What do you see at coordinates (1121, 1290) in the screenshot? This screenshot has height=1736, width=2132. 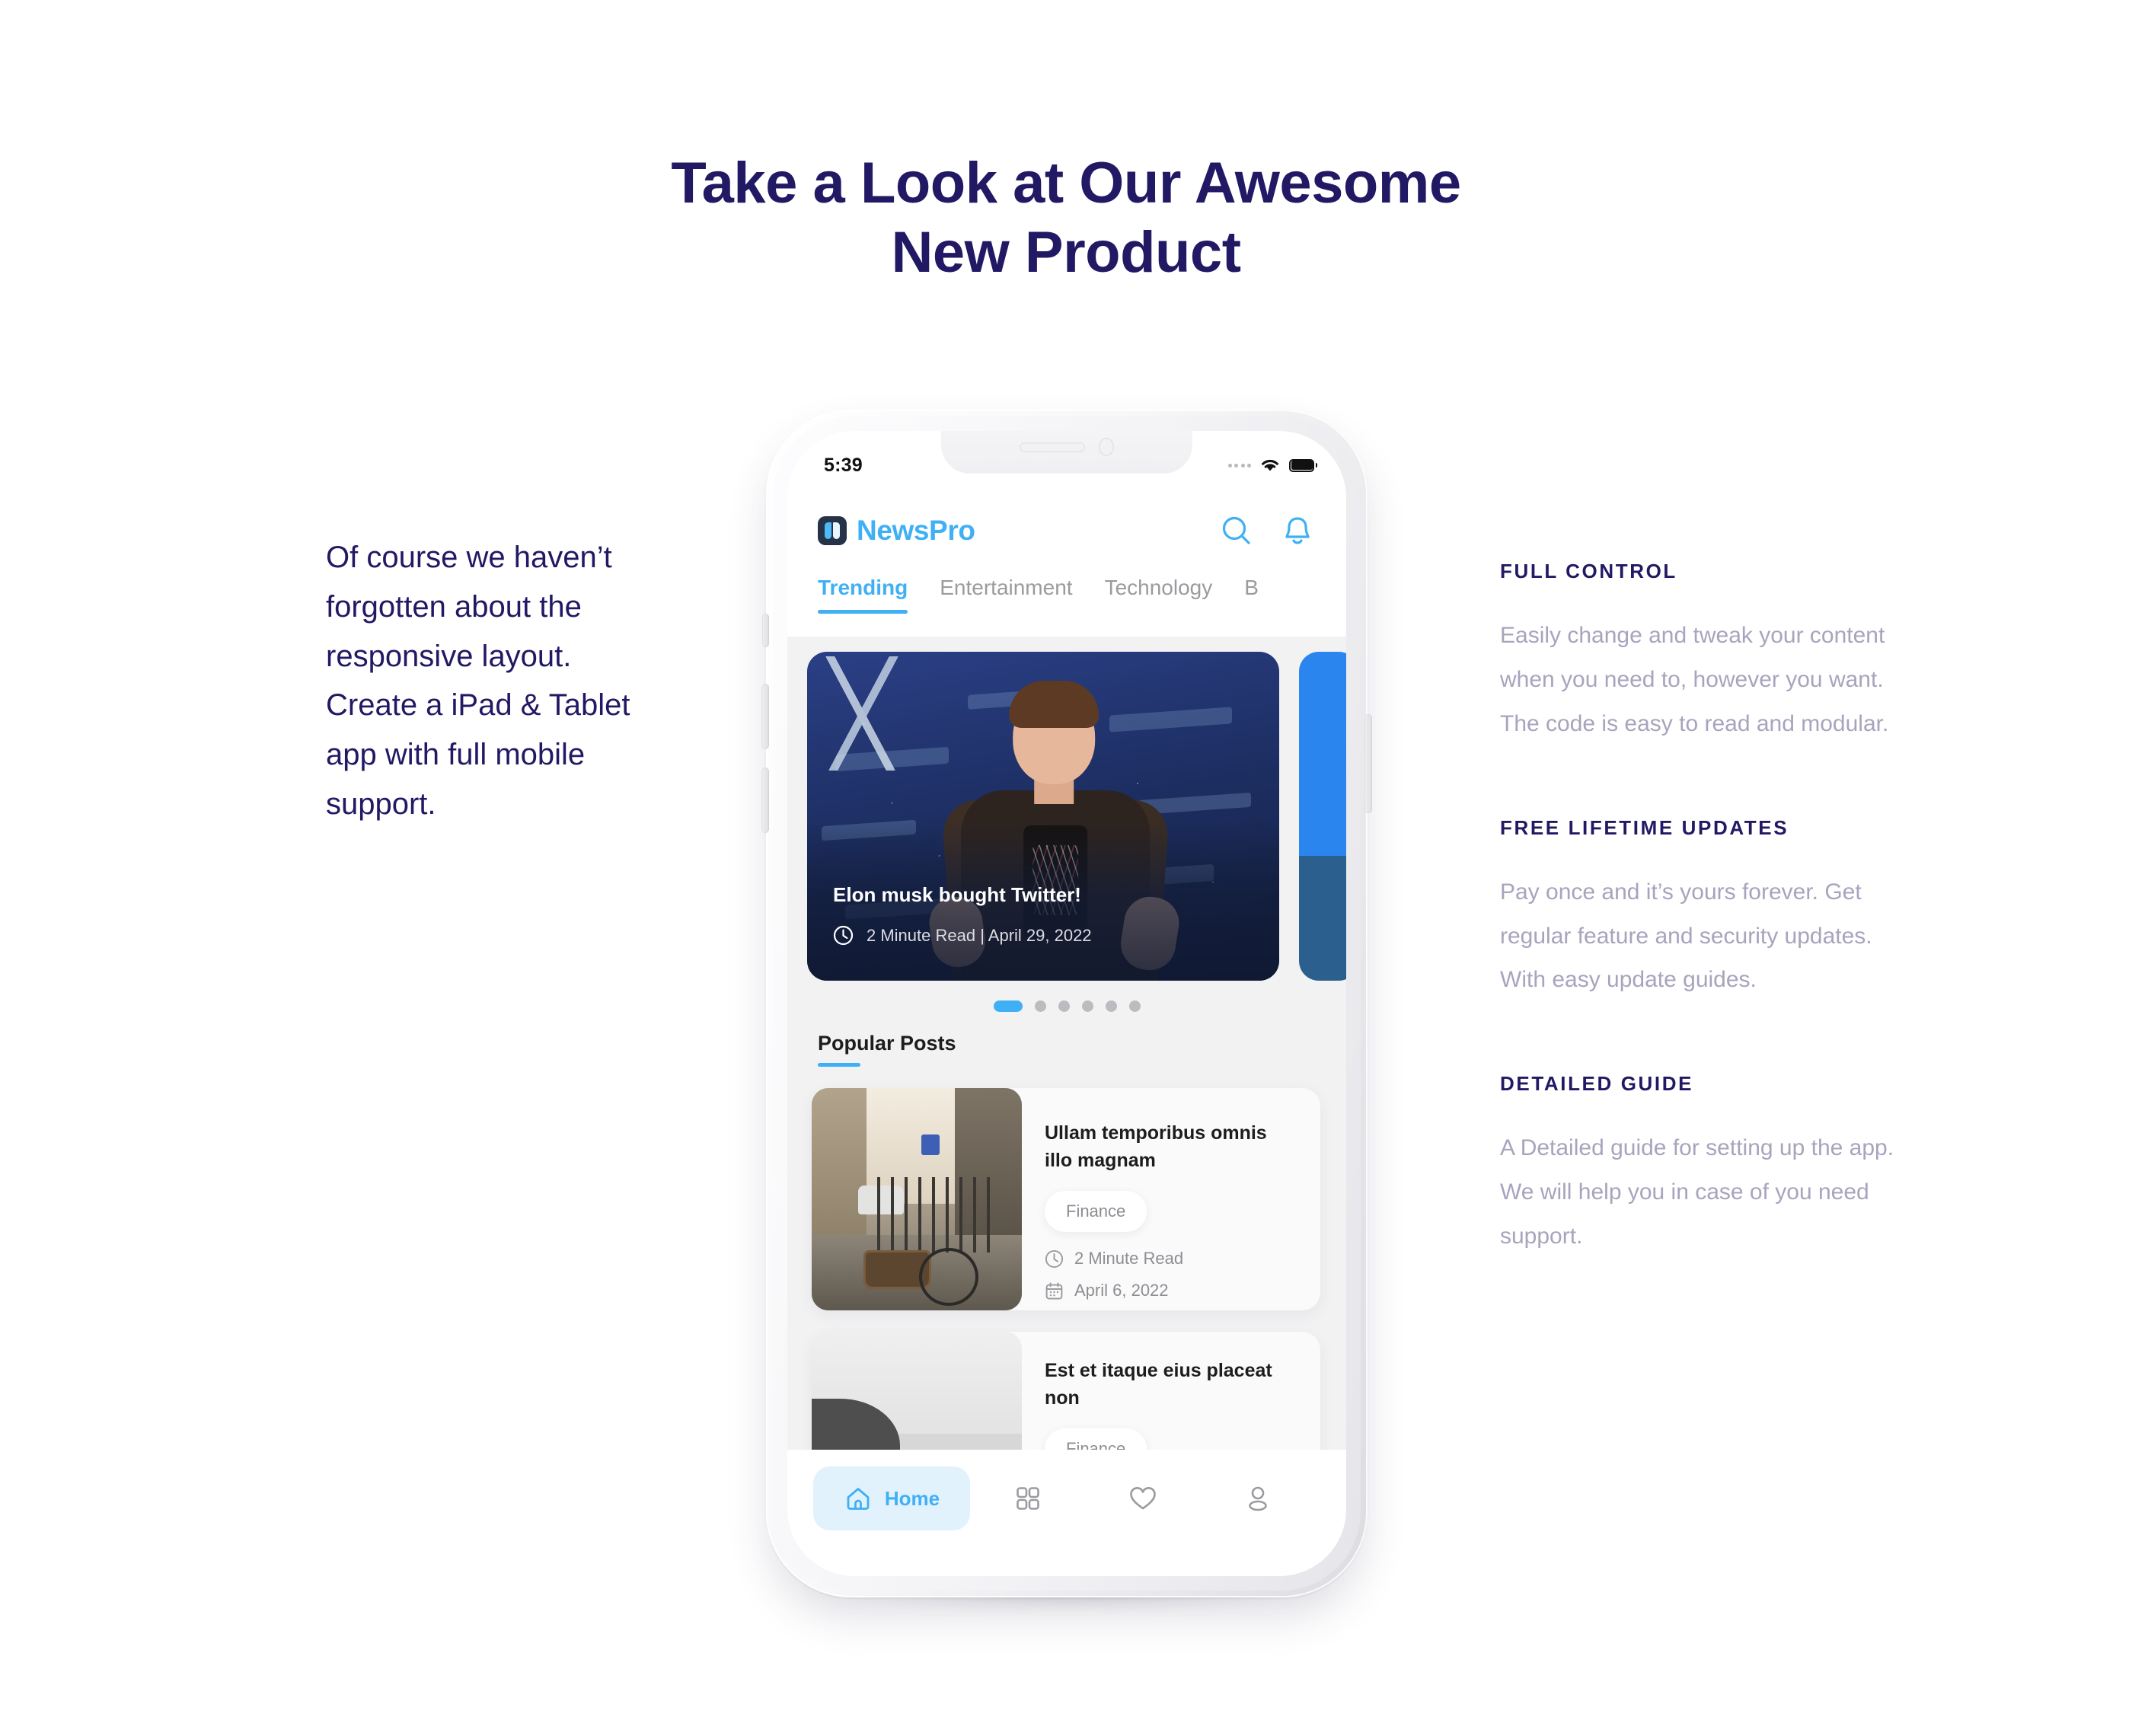 I see `post-date: April 6, 2022` at bounding box center [1121, 1290].